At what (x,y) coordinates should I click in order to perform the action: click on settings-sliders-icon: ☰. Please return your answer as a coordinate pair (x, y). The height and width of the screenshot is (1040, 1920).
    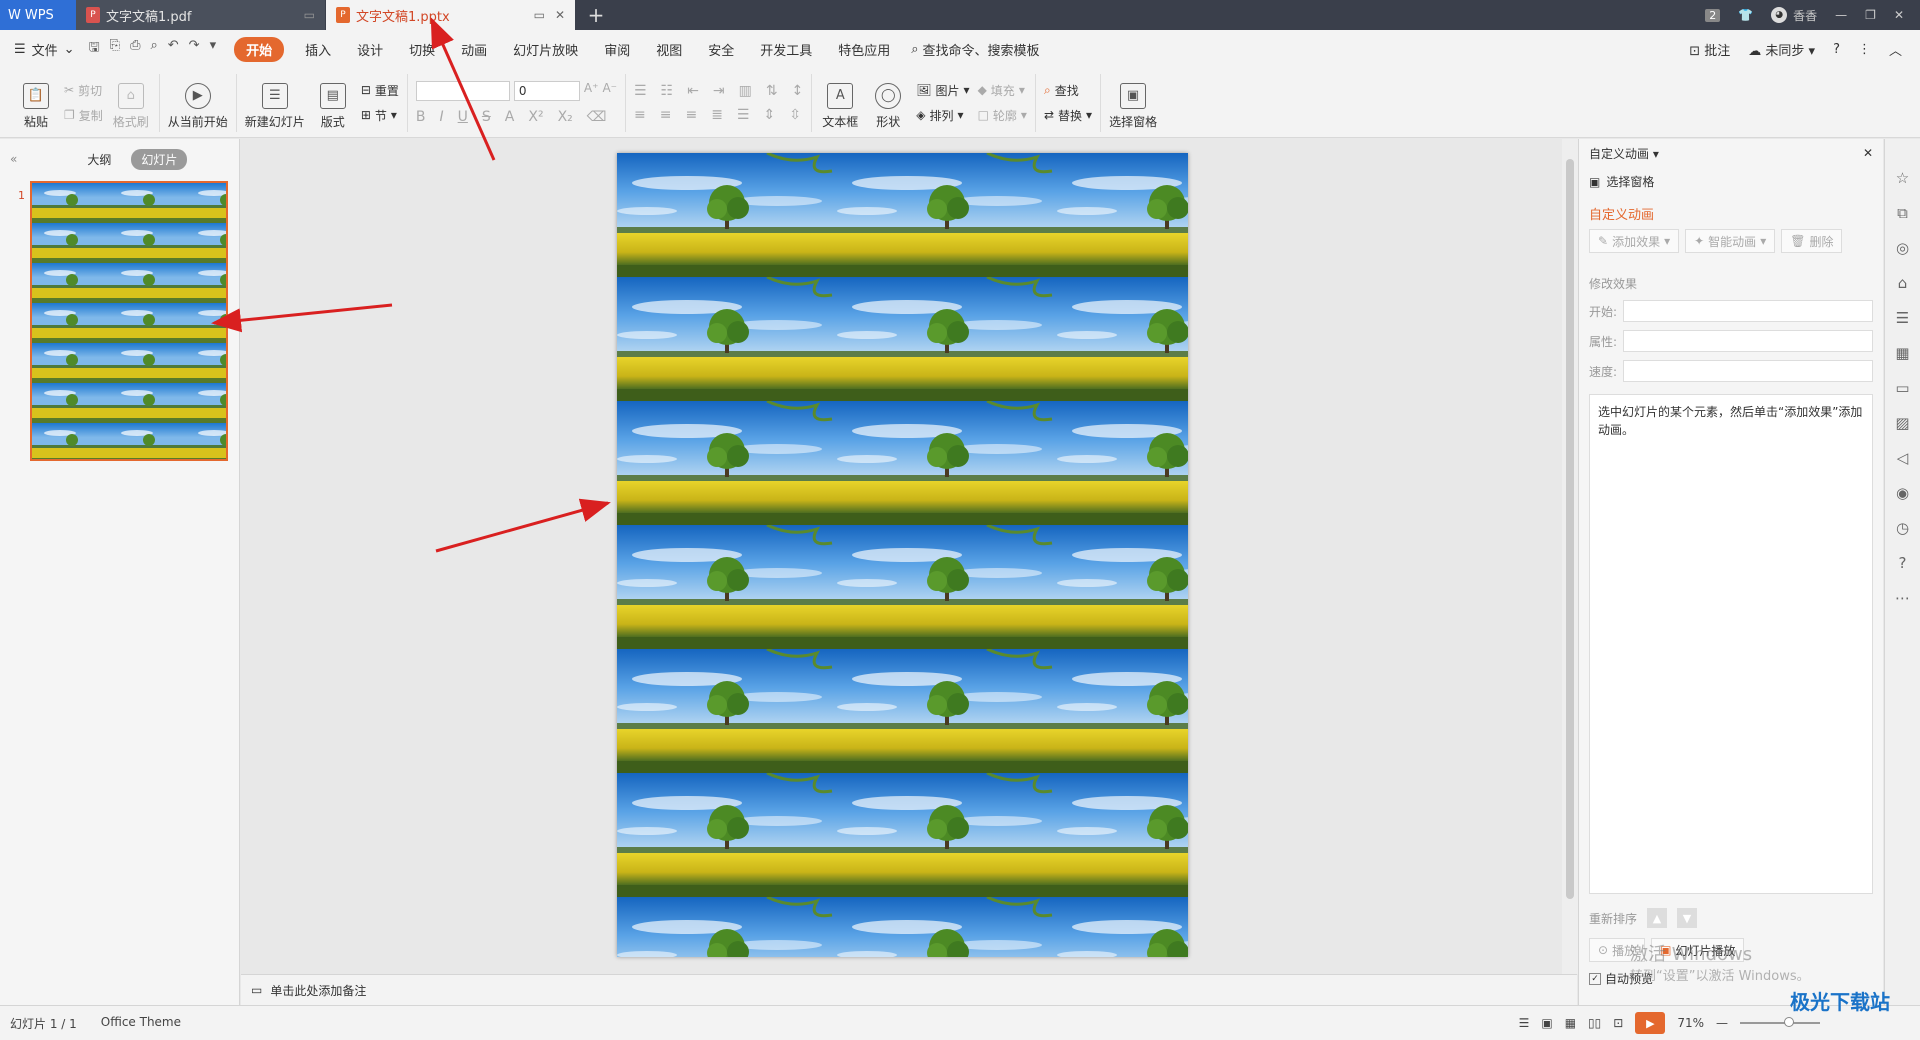
    Looking at the image, I should click on (1902, 318).